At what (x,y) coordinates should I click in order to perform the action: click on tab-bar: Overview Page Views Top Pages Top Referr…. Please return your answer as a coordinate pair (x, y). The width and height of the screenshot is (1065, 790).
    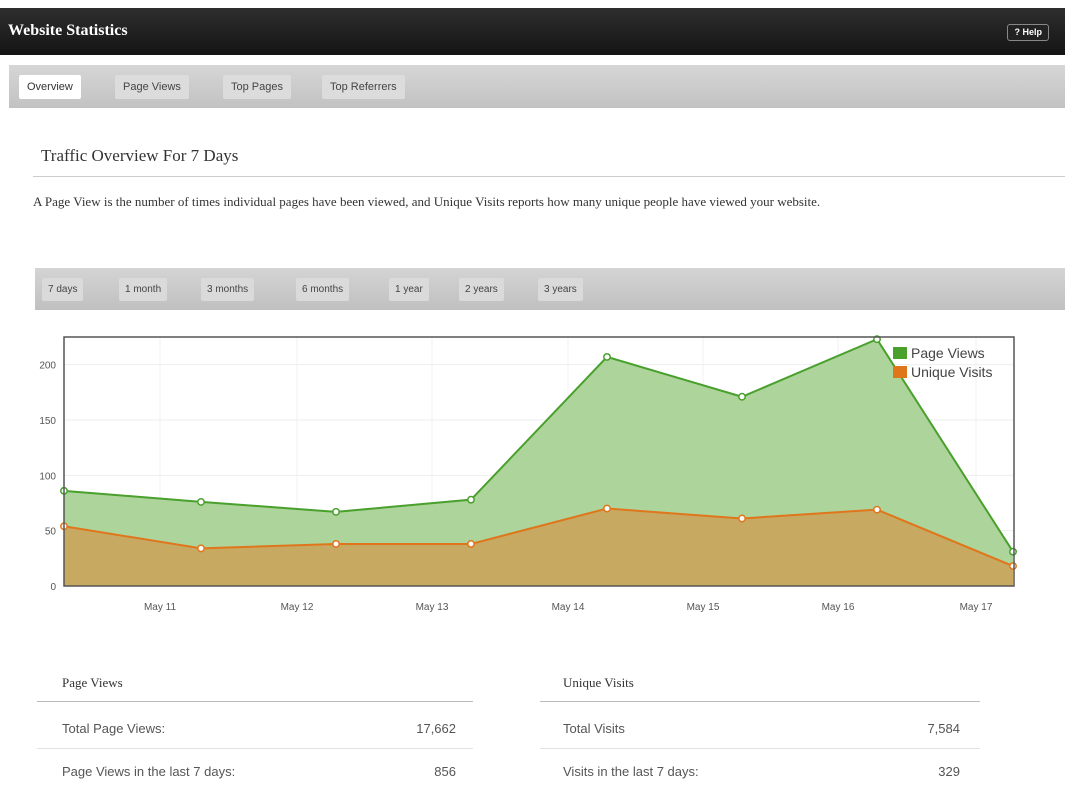
    Looking at the image, I should click on (537, 86).